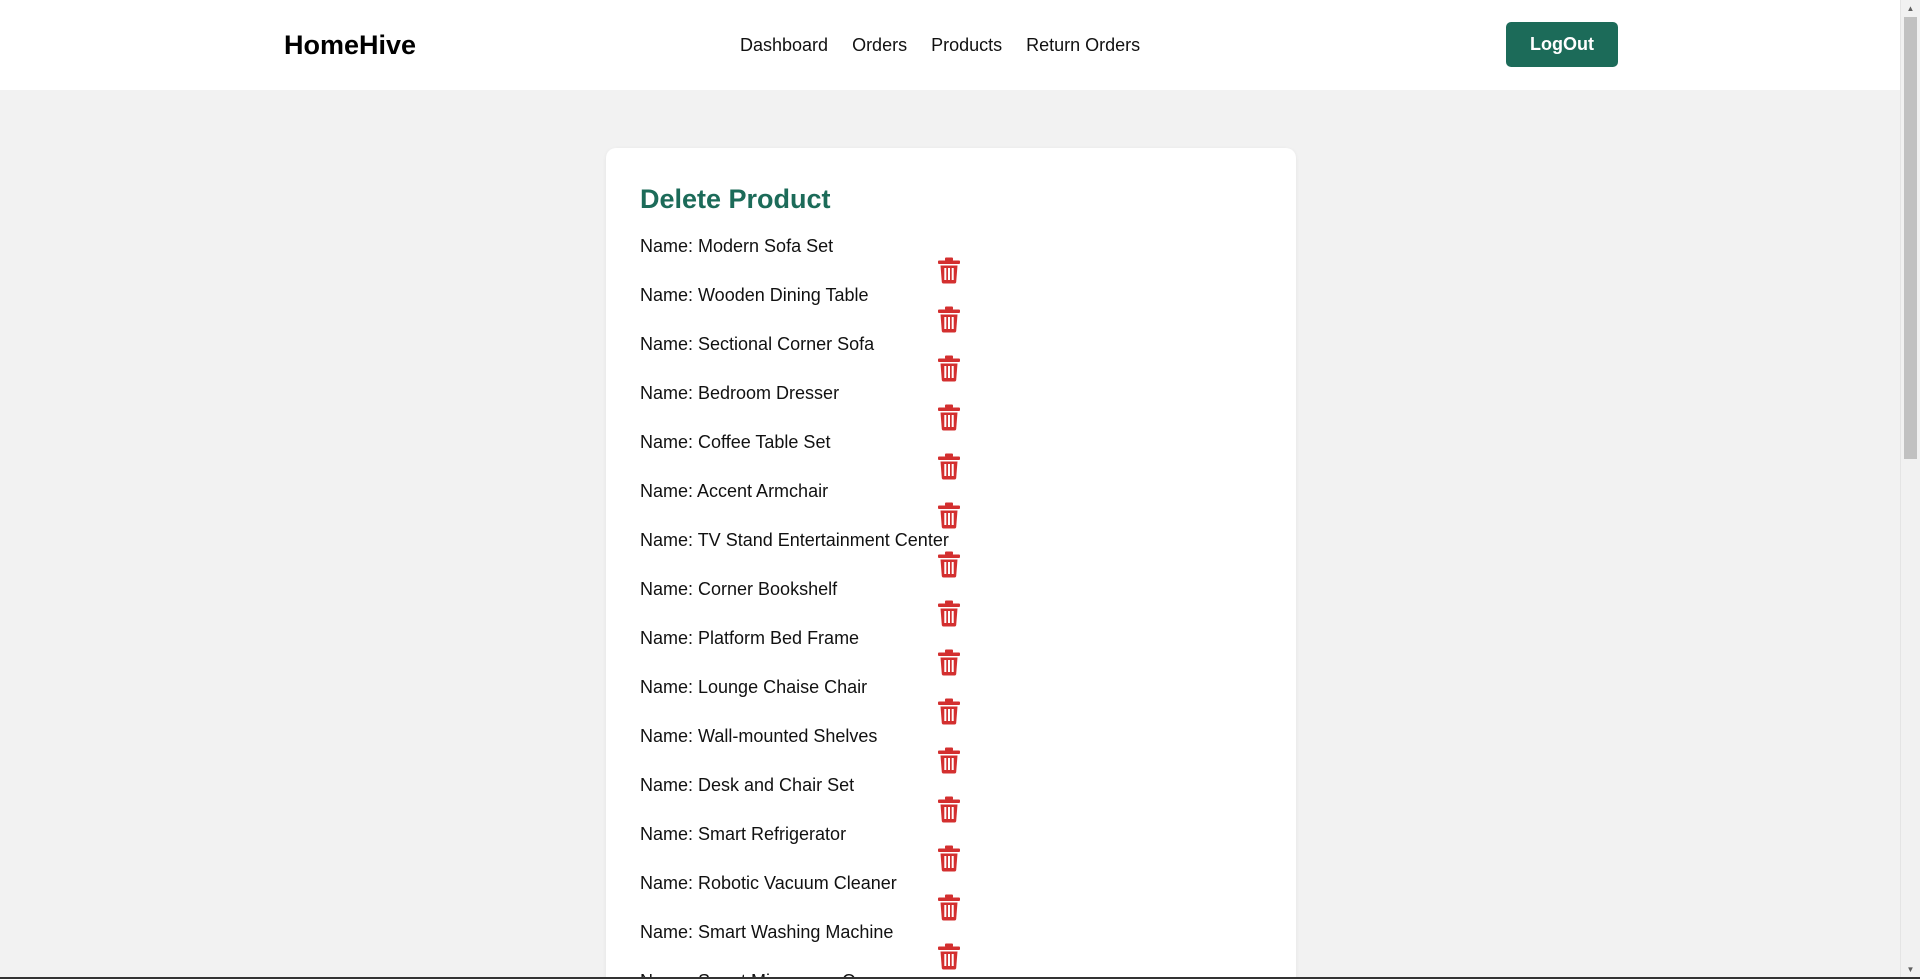 This screenshot has height=979, width=1920. Describe the element at coordinates (1083, 45) in the screenshot. I see `nav-link-return-orders: Return Orders` at that location.